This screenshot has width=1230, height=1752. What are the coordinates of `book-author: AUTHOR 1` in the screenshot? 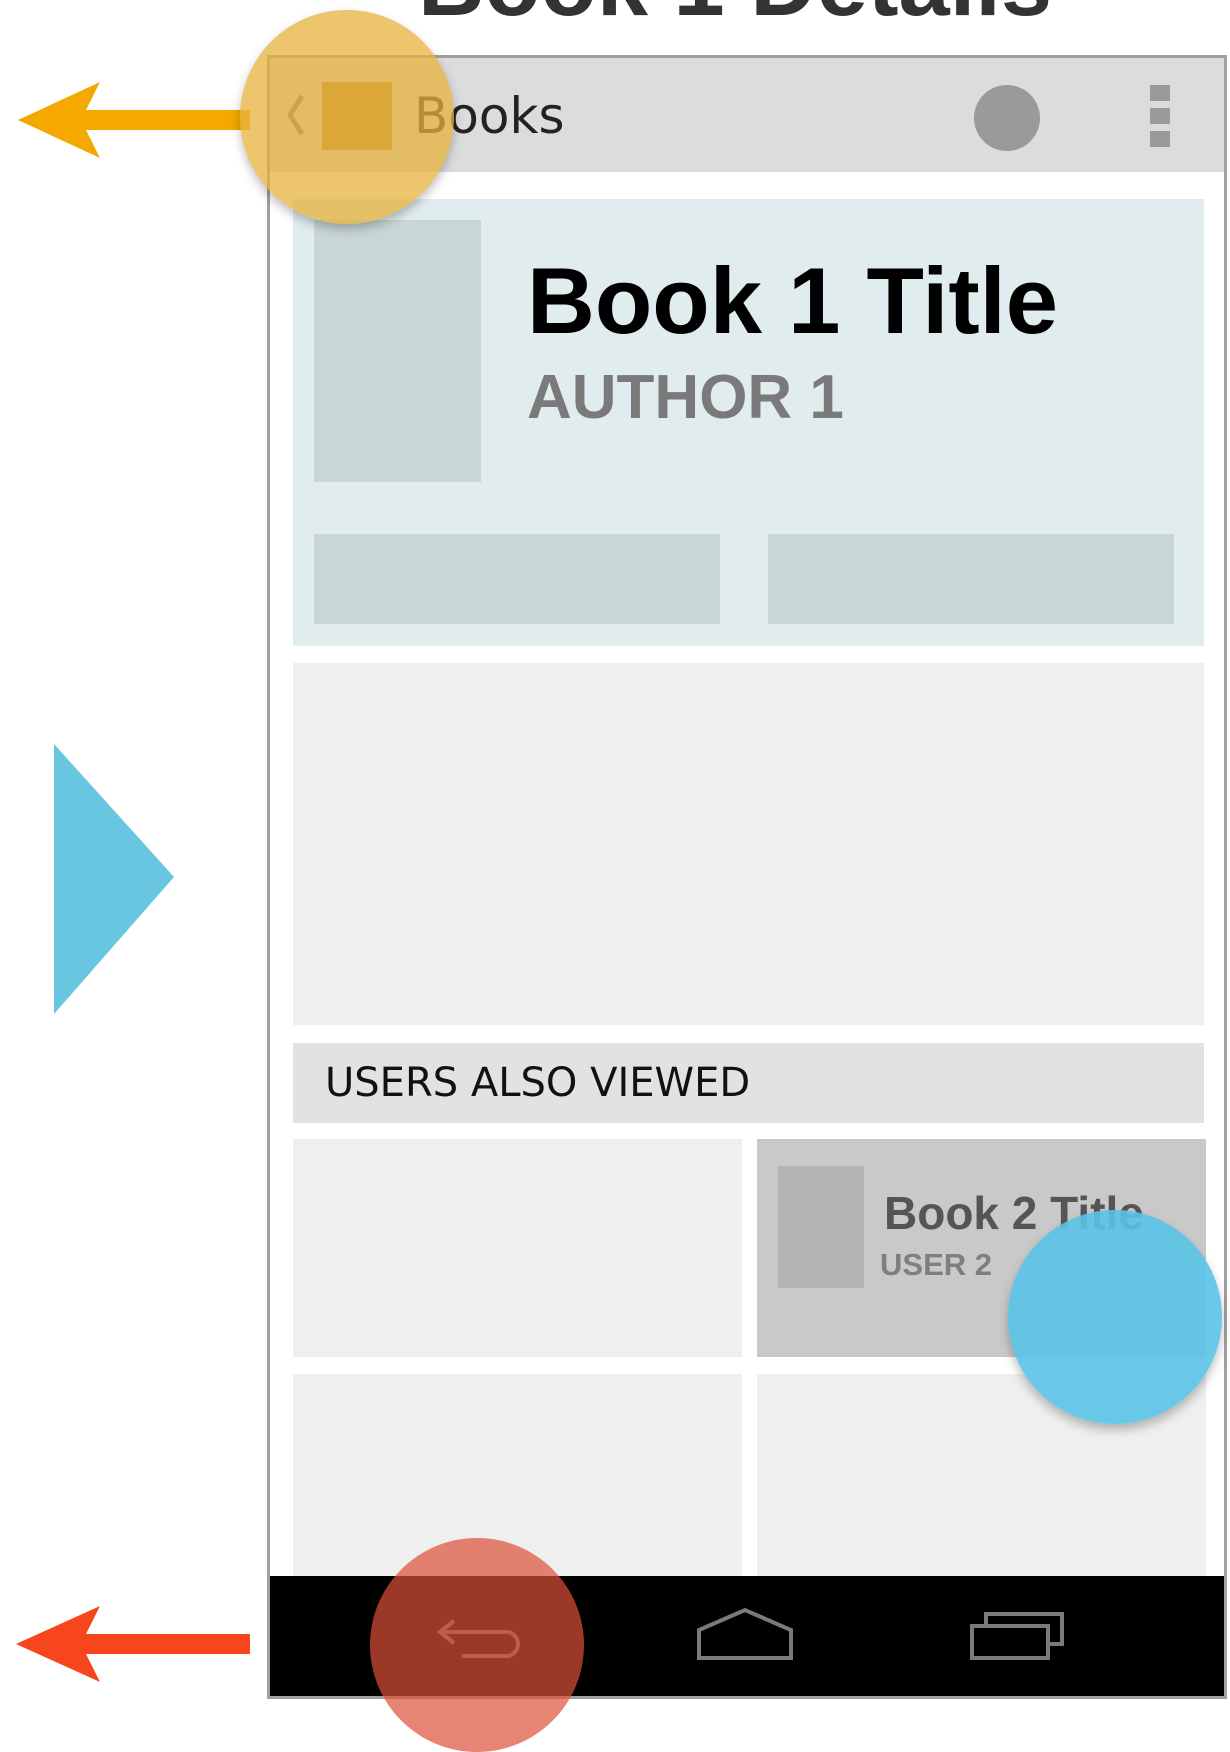 It's located at (685, 398).